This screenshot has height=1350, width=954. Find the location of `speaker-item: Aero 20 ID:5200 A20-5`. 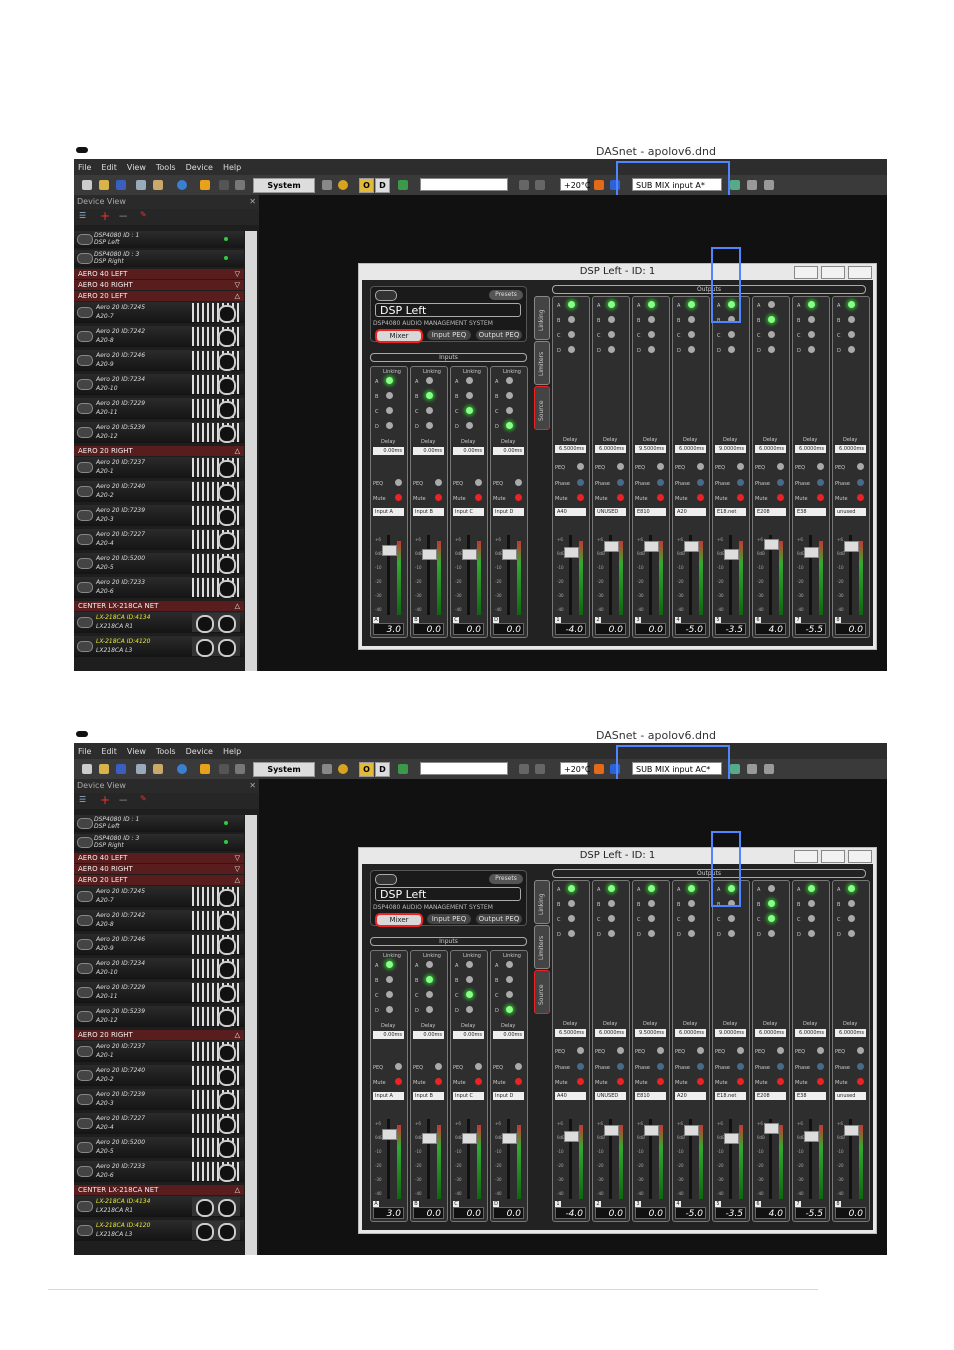

speaker-item: Aero 20 ID:5200 A20-5 is located at coordinates (159, 563).